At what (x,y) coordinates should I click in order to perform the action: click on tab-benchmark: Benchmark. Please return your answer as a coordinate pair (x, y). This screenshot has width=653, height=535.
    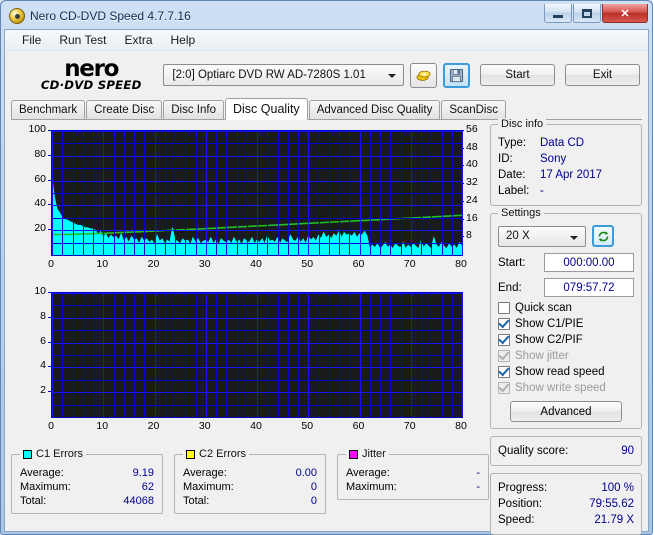
    Looking at the image, I should click on (48, 109).